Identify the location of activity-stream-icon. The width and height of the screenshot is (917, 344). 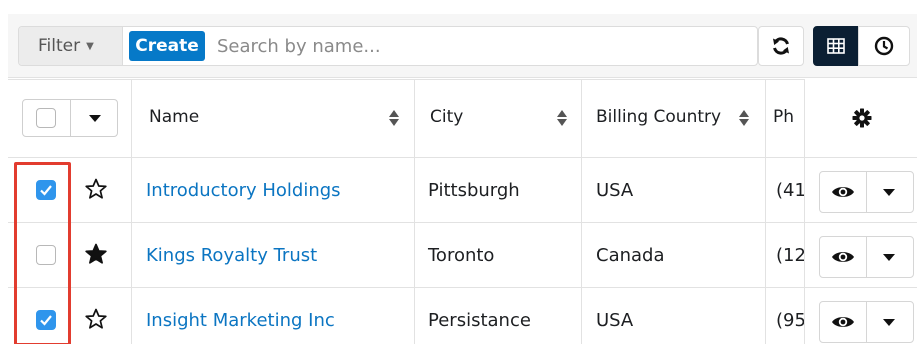
(884, 46).